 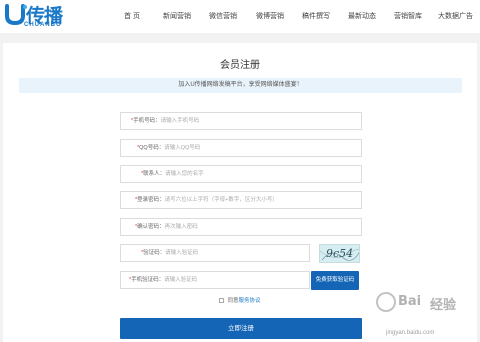 I want to click on agree-text: 同意, so click(x=233, y=301).